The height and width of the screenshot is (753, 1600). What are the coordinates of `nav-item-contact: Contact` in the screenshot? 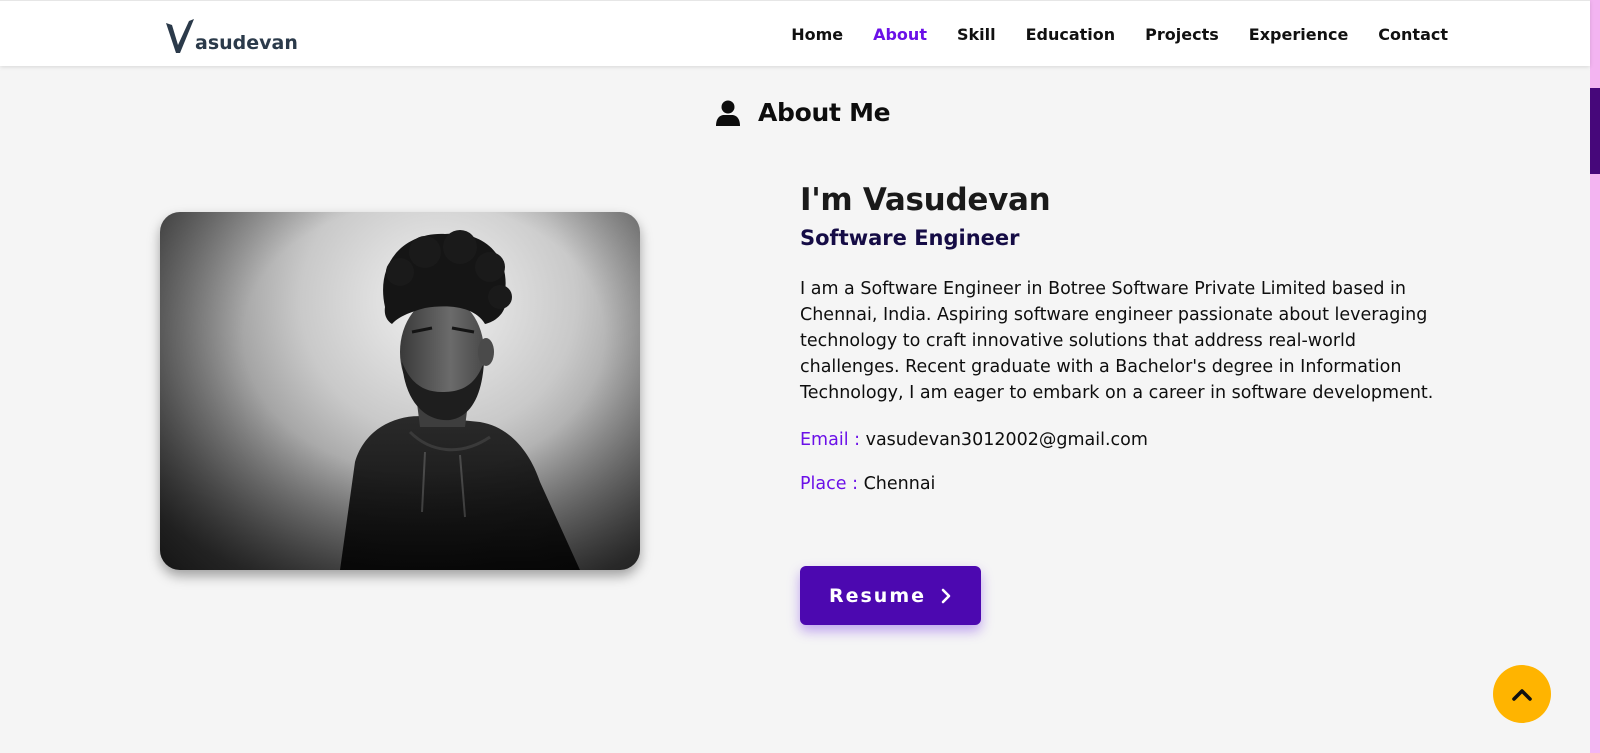 It's located at (1413, 34).